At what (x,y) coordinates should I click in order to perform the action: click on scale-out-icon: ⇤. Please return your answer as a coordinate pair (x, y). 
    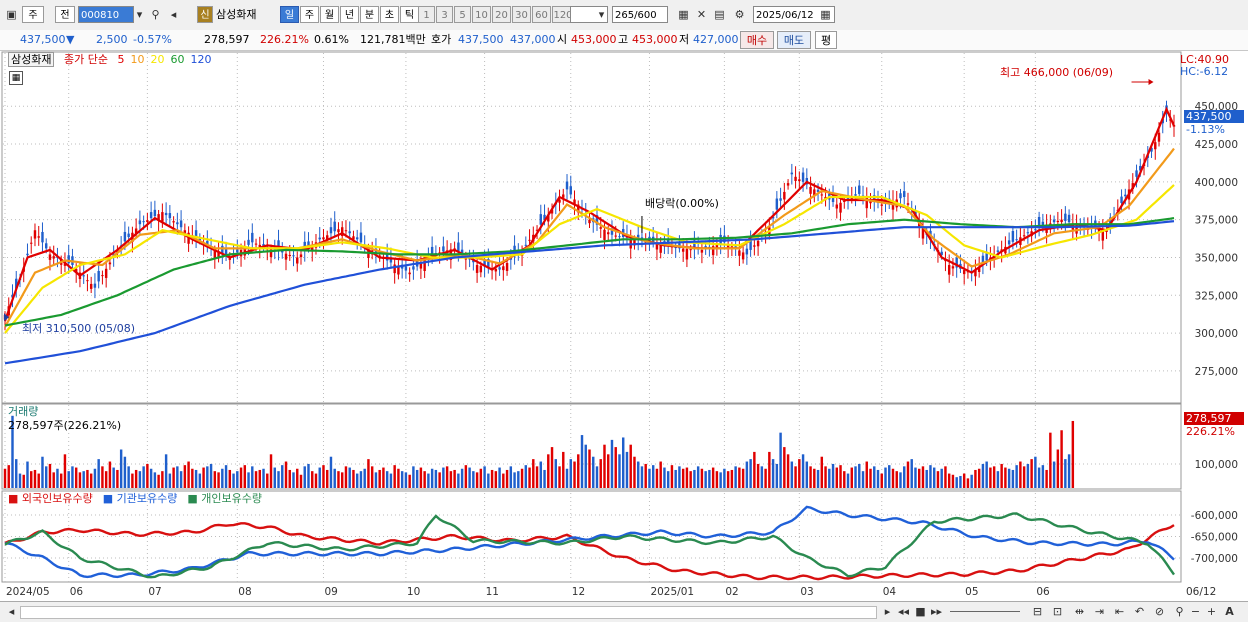
    Looking at the image, I should click on (1119, 611).